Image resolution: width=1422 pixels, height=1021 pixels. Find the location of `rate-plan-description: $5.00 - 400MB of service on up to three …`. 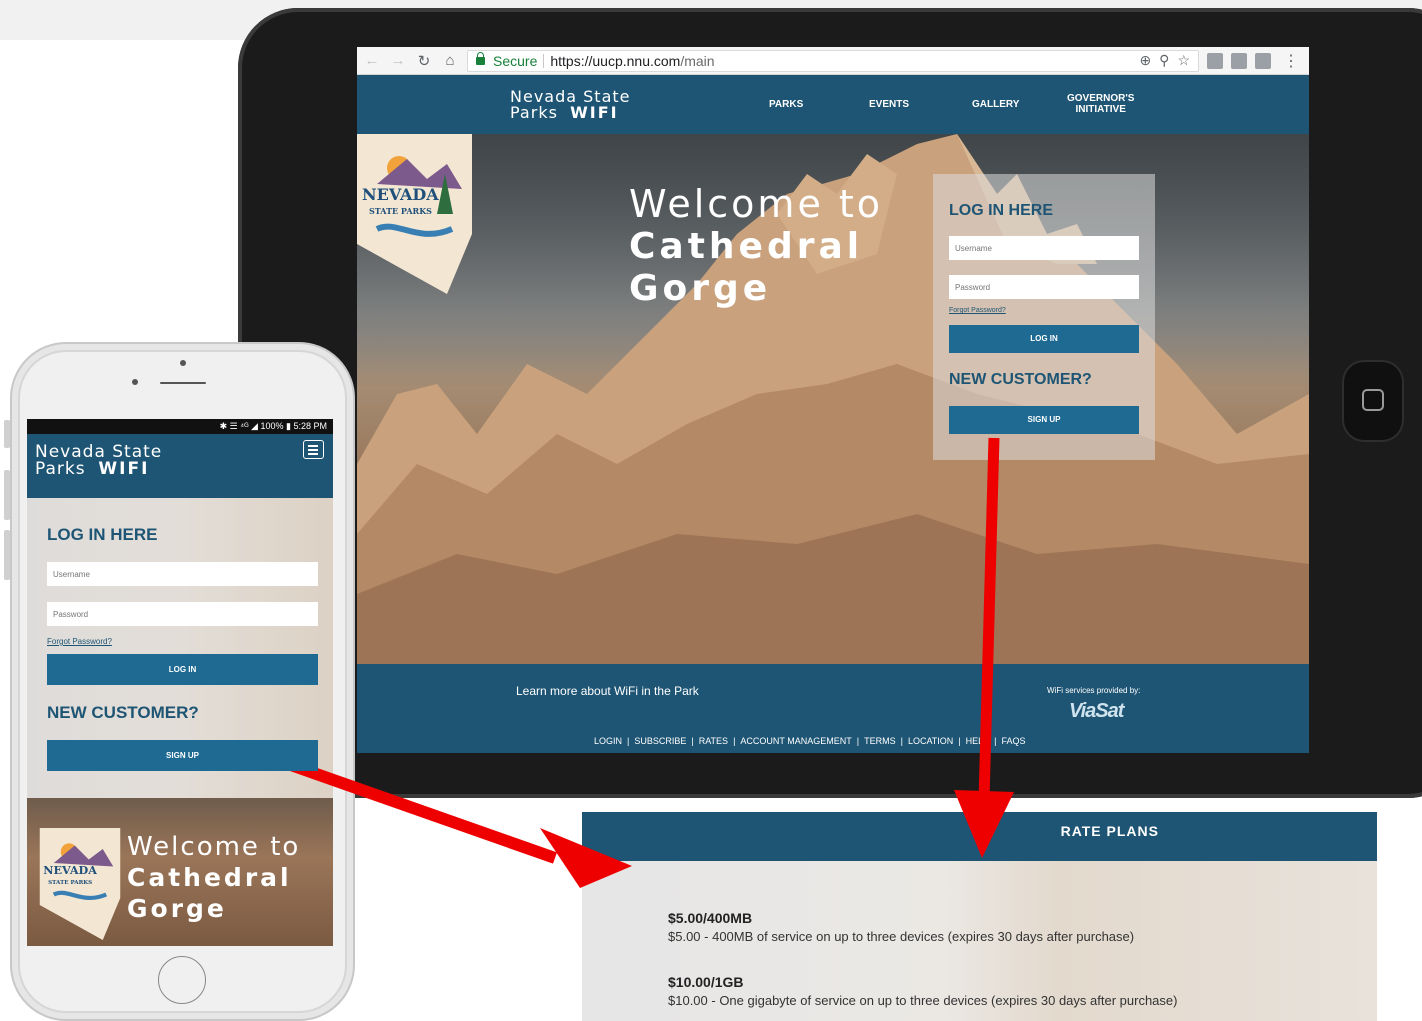

rate-plan-description: $5.00 - 400MB of service on up to three … is located at coordinates (901, 936).